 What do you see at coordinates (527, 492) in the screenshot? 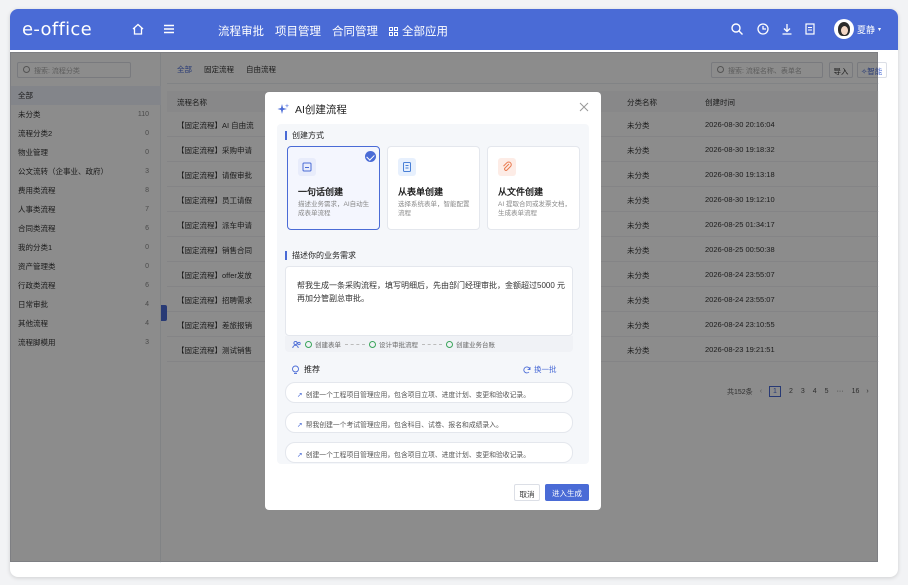
I see `cancel-button: 取消` at bounding box center [527, 492].